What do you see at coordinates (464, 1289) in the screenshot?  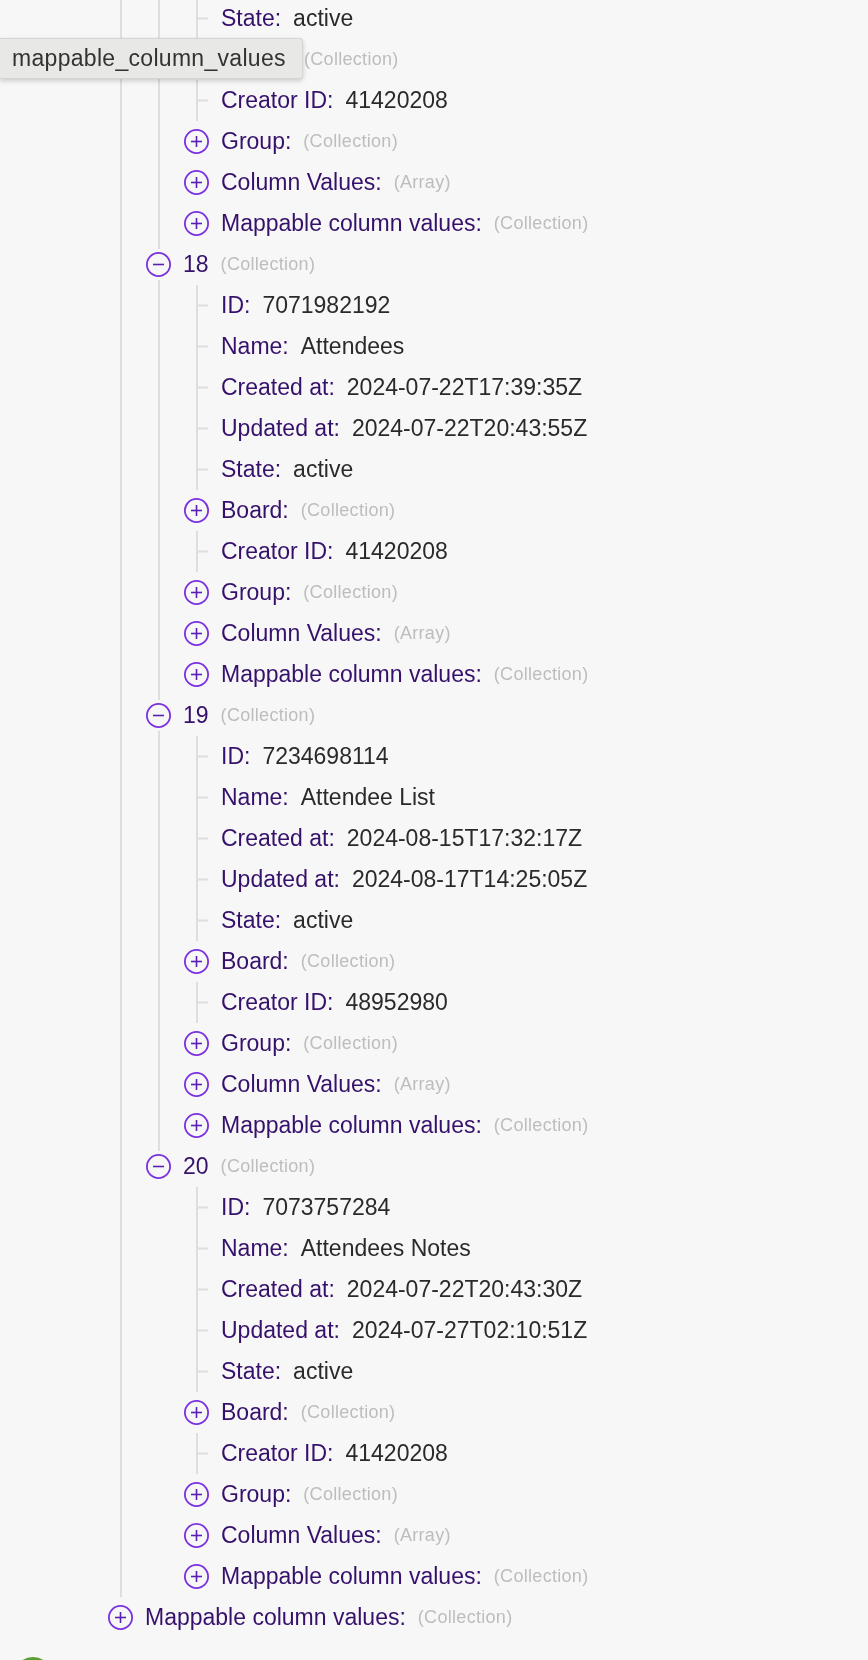 I see `value-text: 2024-07-22T20:43:30Z` at bounding box center [464, 1289].